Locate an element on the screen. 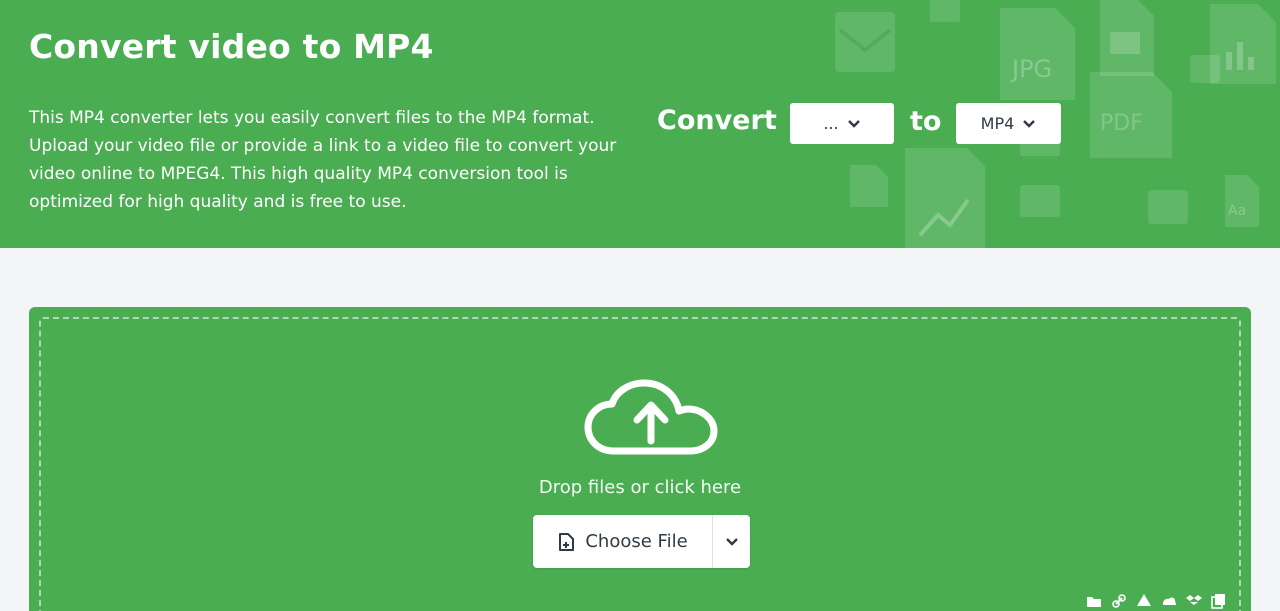 The height and width of the screenshot is (611, 1280). dropbox-icon is located at coordinates (1194, 601).